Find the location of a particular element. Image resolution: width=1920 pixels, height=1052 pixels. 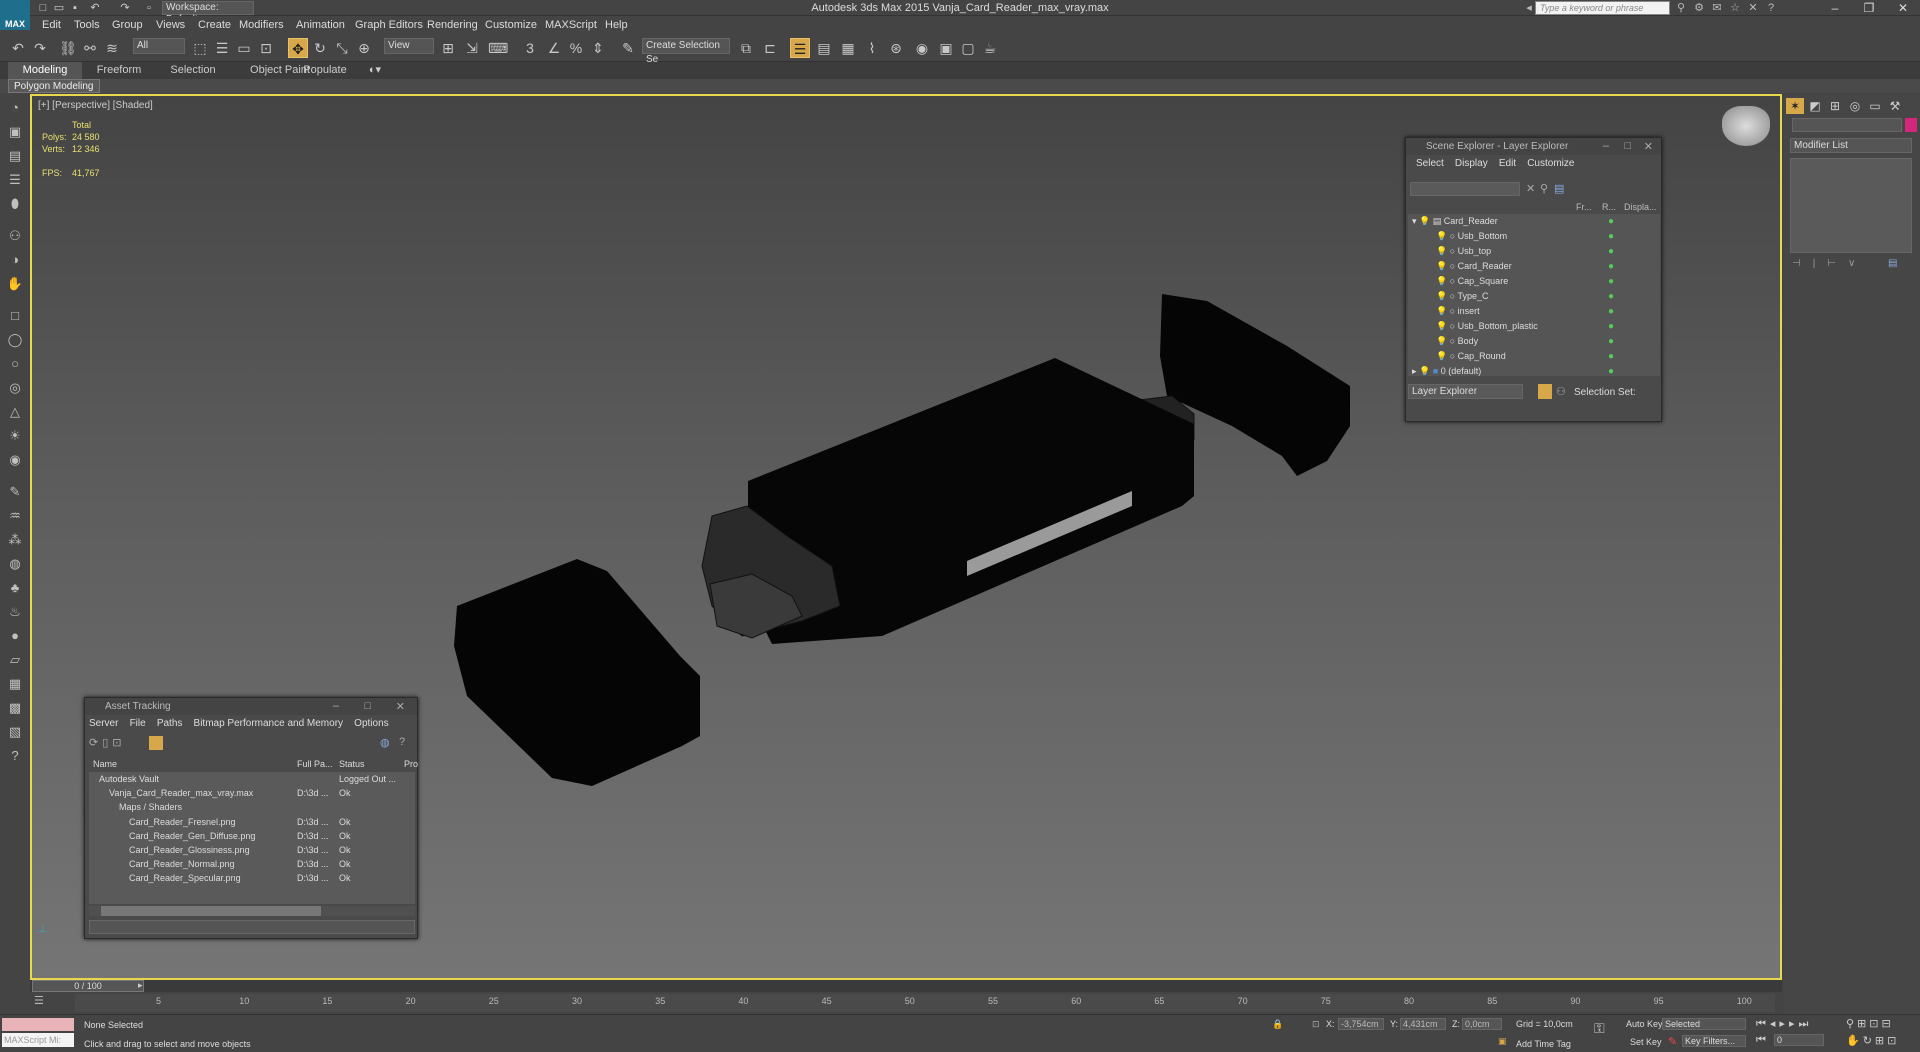

at-menu-bitmap: Bitmap Performance and Memory is located at coordinates (269, 723).